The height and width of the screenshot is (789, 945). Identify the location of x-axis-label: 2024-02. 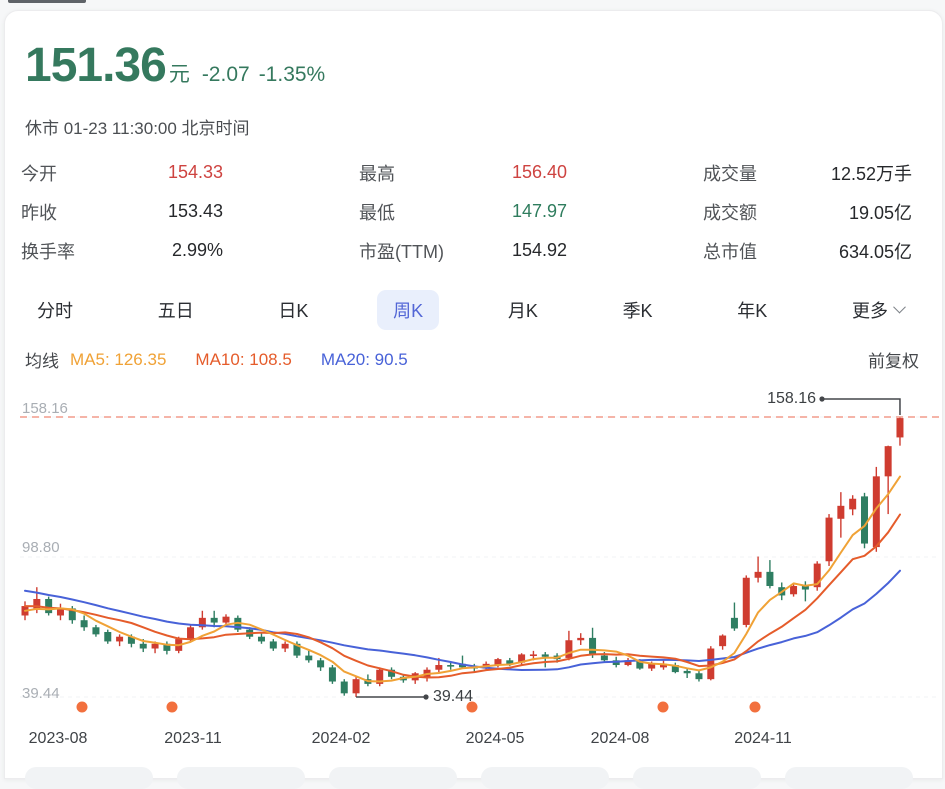
(341, 738).